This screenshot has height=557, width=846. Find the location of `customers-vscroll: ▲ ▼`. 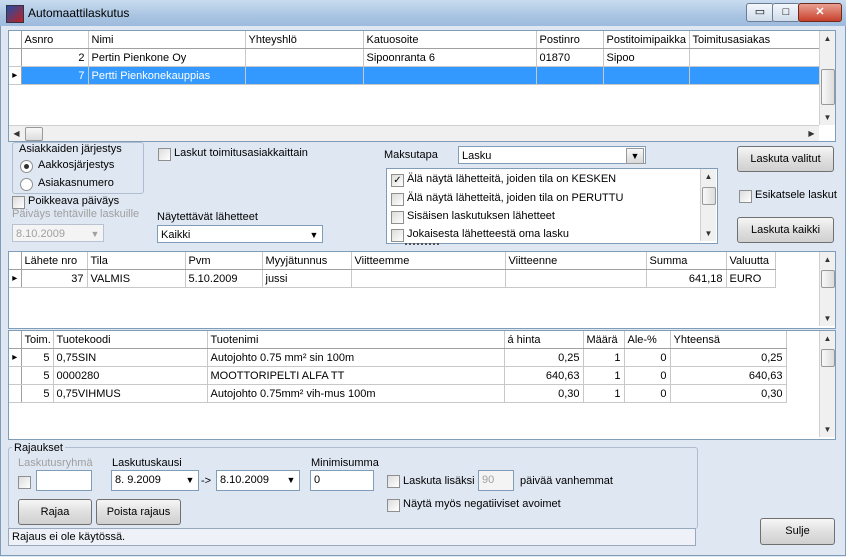

customers-vscroll: ▲ ▼ is located at coordinates (827, 78).